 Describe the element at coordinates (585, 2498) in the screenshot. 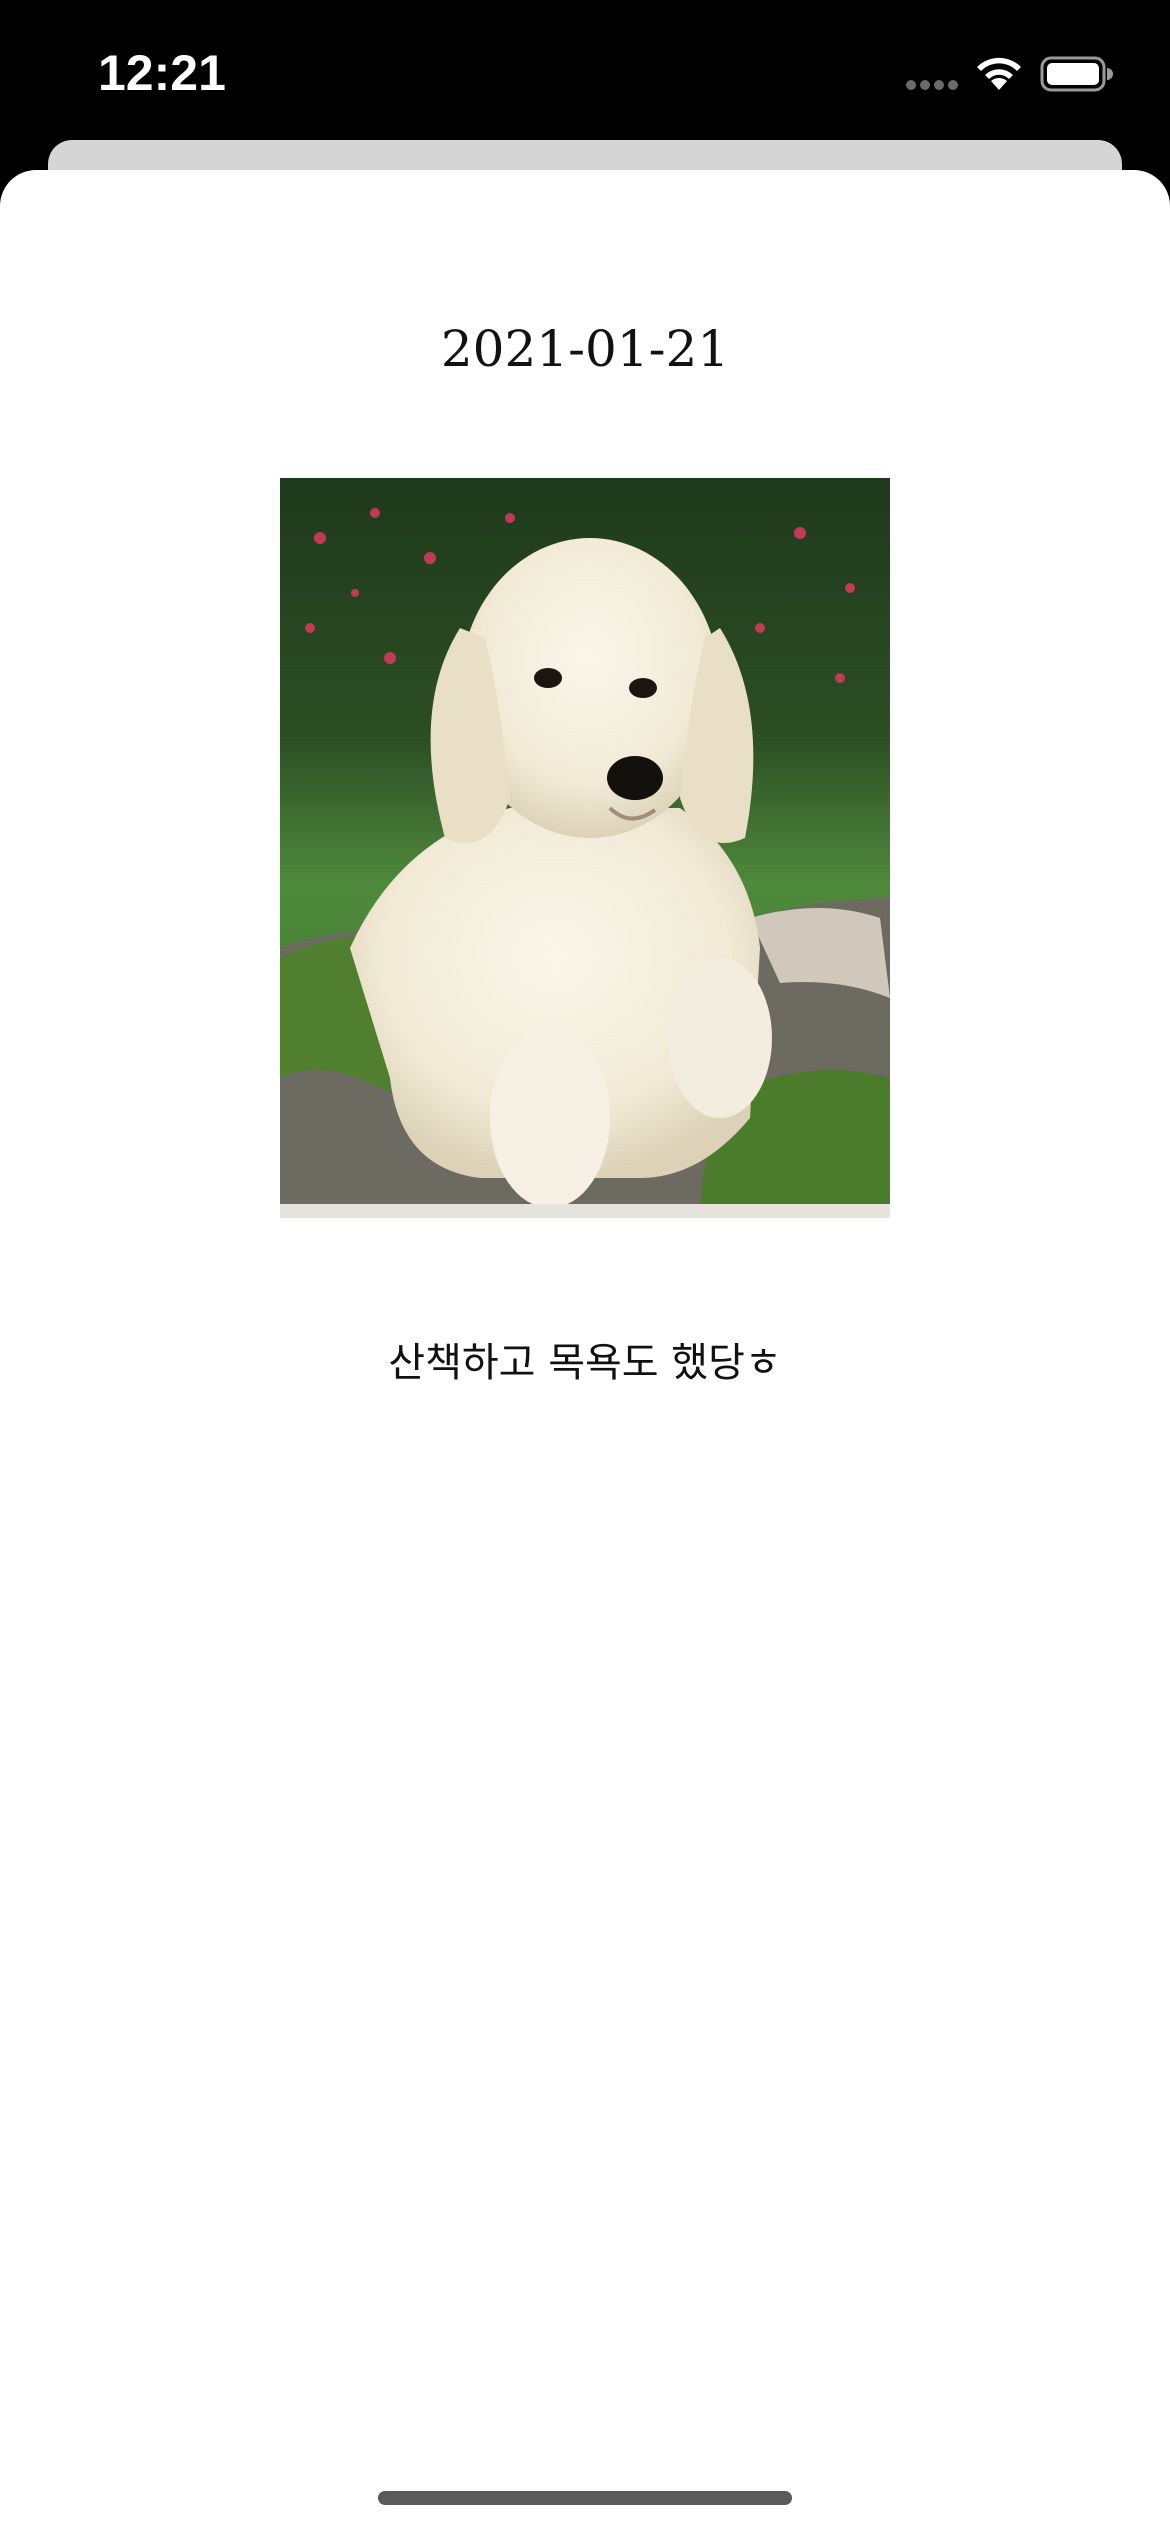

I see `home-indicator` at that location.